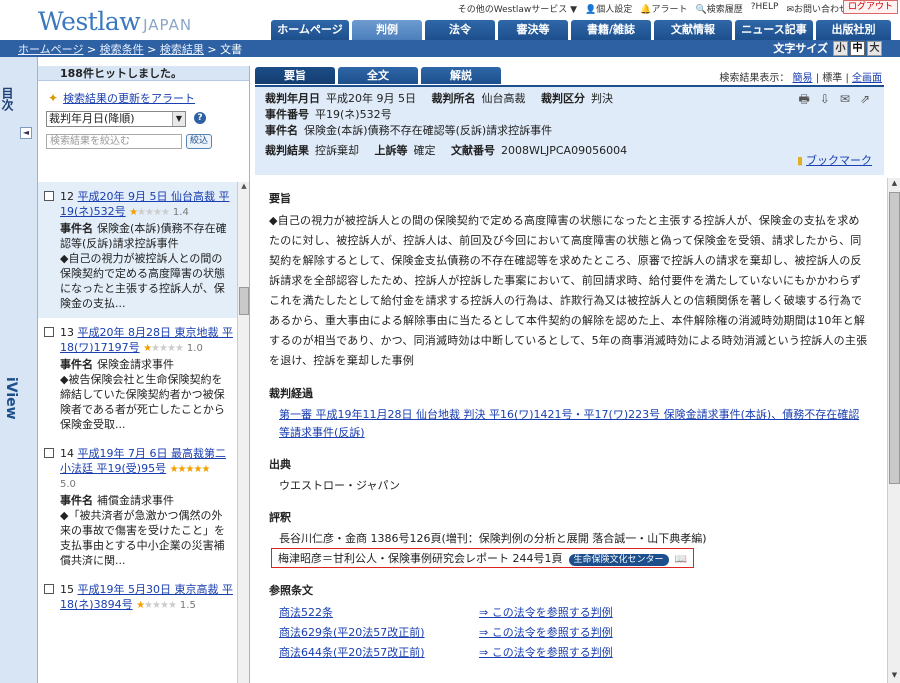 Image resolution: width=900 pixels, height=683 pixels. I want to click on display-mode-standard: 標準, so click(832, 78).